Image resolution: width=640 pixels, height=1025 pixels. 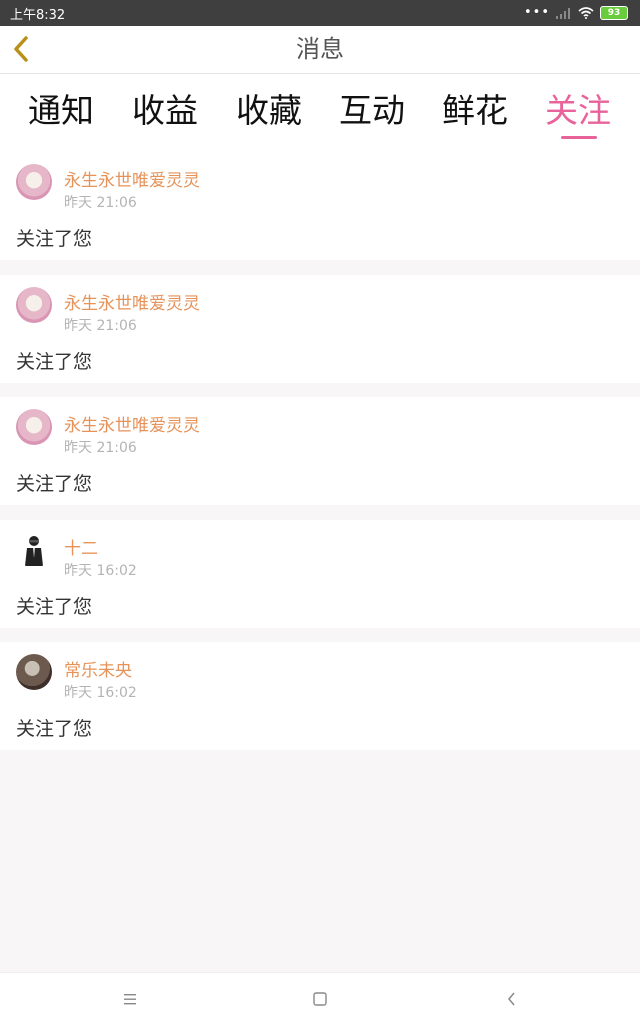 I want to click on tab-earnings: 收益, so click(x=165, y=114).